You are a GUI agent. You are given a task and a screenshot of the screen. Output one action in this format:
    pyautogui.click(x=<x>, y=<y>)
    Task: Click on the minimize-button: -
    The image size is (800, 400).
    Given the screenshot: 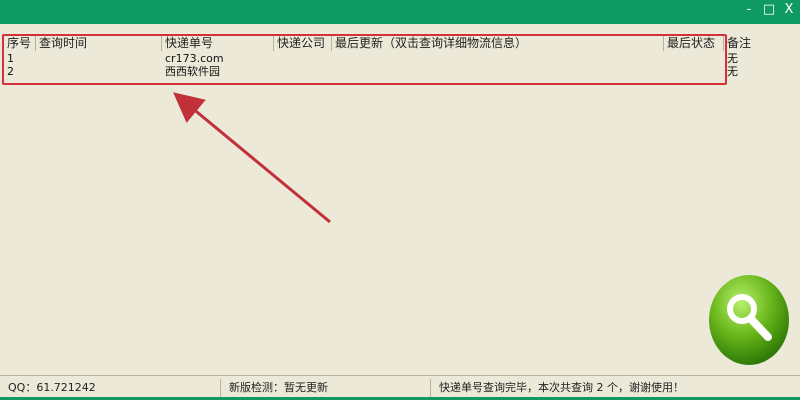 What is the action you would take?
    pyautogui.click(x=749, y=9)
    